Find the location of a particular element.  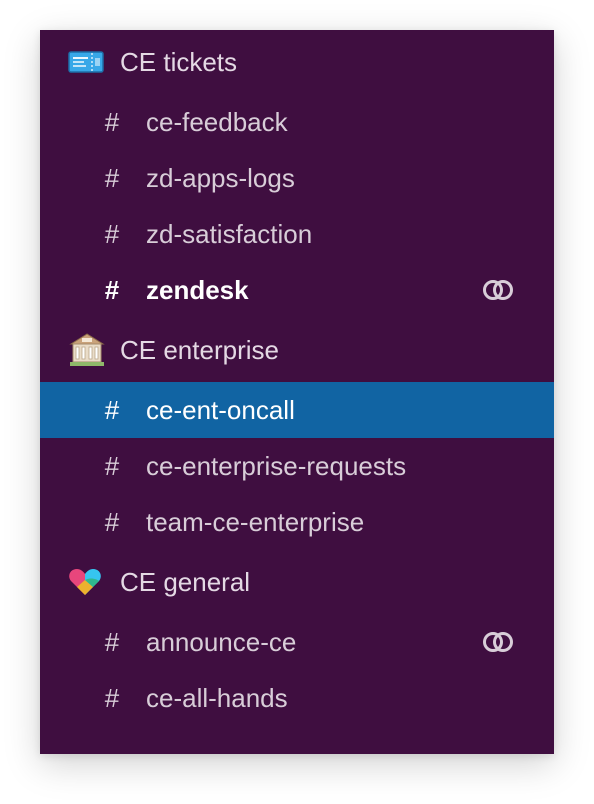

channel-name: zd-satisfaction is located at coordinates (229, 233).